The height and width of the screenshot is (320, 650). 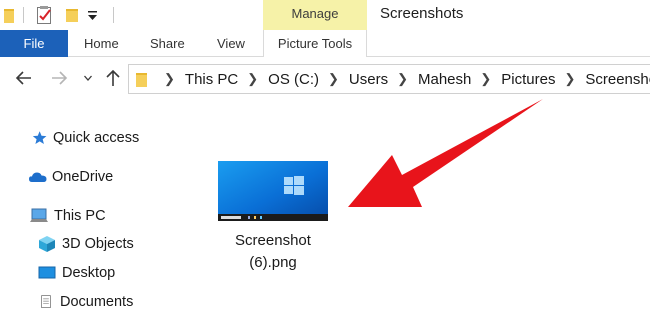 I want to click on title-bar: Manage Screenshots, so click(x=325, y=15).